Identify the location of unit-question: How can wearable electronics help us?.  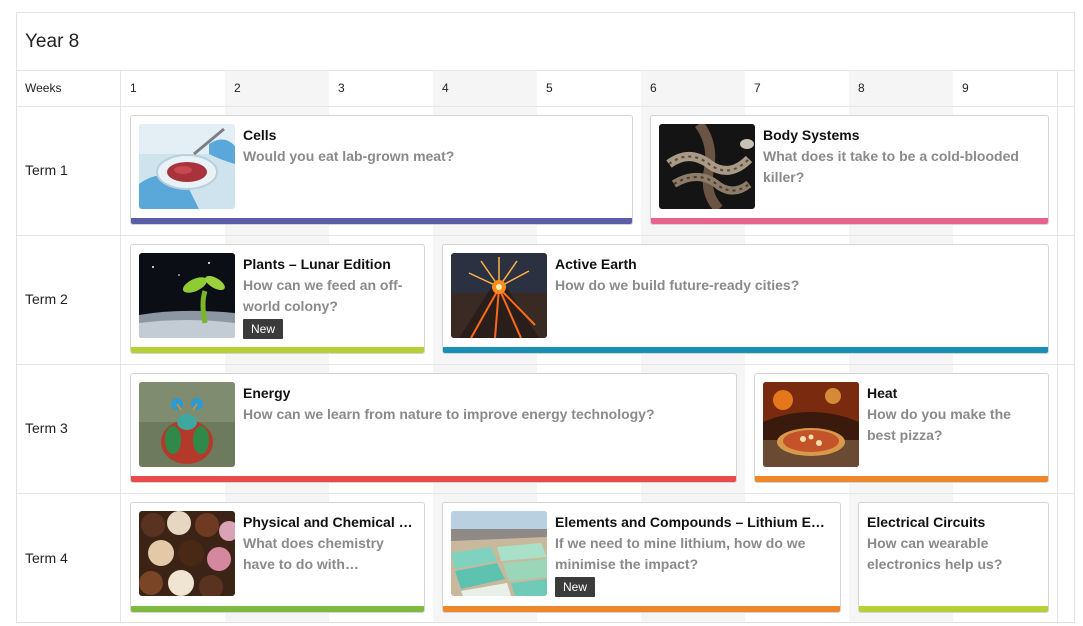
(935, 553).